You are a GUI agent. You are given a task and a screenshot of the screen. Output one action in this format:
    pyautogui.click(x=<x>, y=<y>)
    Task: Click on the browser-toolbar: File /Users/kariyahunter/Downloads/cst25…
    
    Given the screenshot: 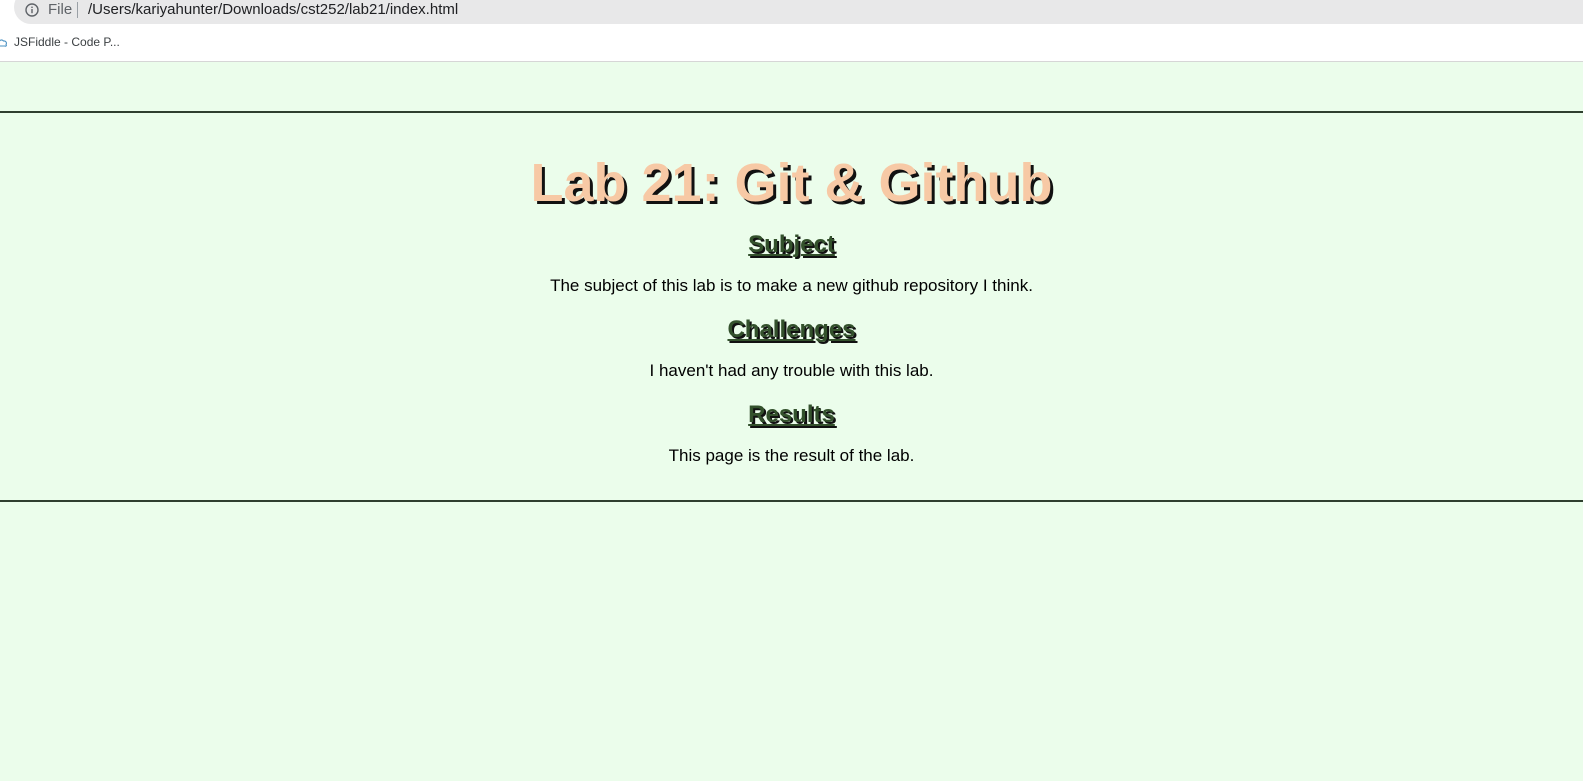 What is the action you would take?
    pyautogui.click(x=791, y=31)
    